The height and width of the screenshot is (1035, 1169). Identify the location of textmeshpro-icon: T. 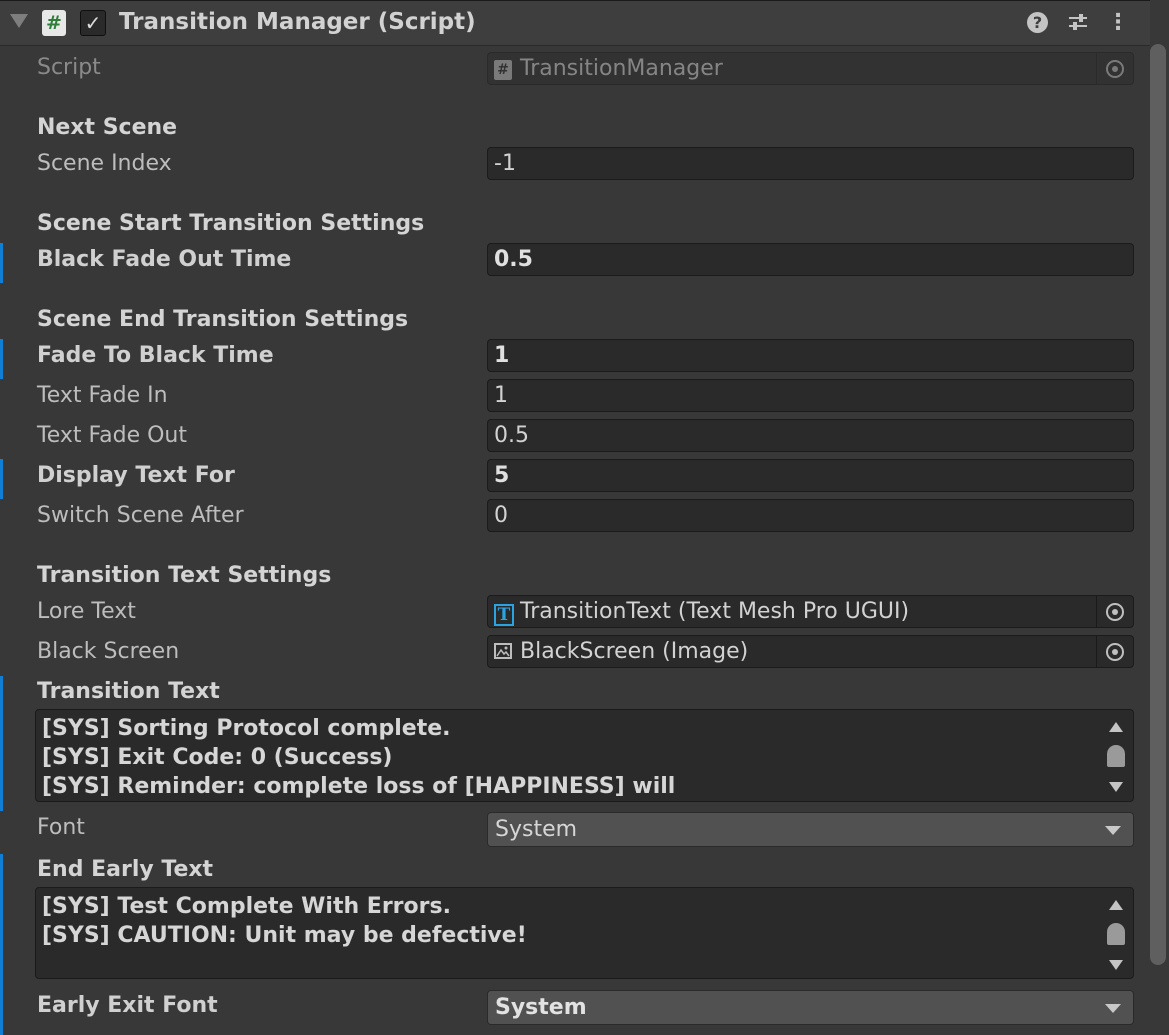
(504, 615).